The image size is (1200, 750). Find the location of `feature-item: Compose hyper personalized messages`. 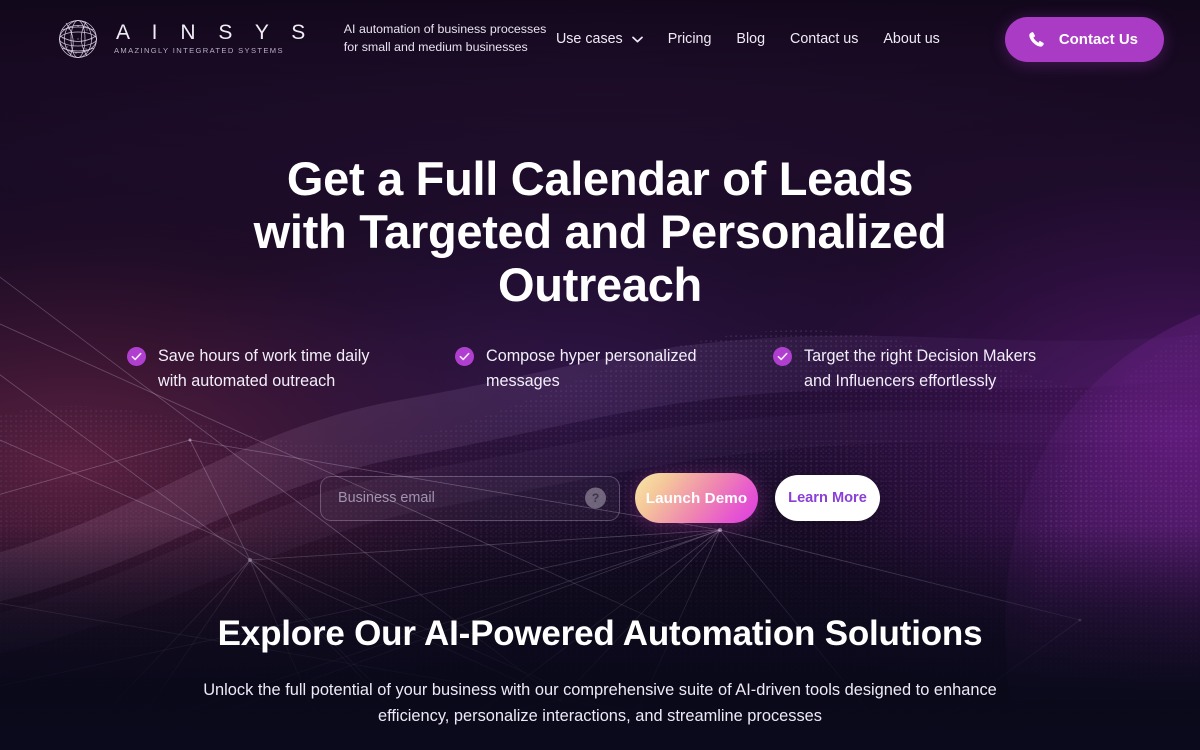

feature-item: Compose hyper personalized messages is located at coordinates (614, 369).